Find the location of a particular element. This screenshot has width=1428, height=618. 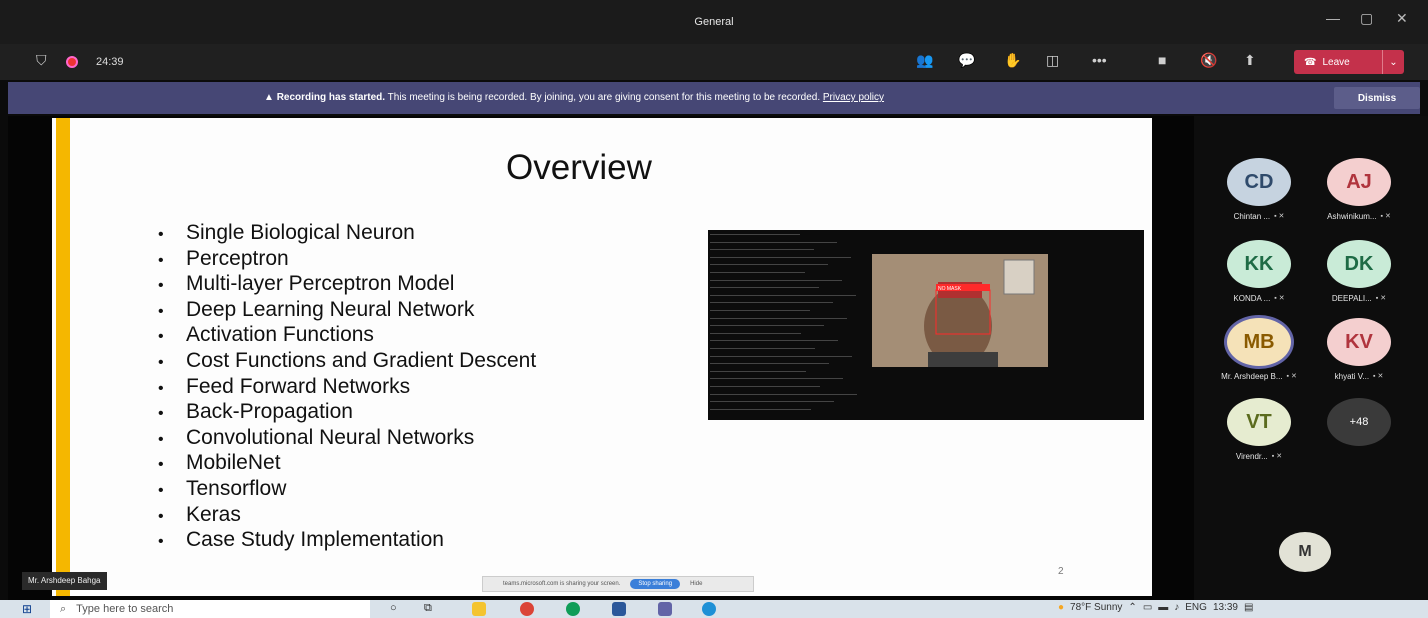

slide-bullet: • Back-Propagation is located at coordinates (347, 412).